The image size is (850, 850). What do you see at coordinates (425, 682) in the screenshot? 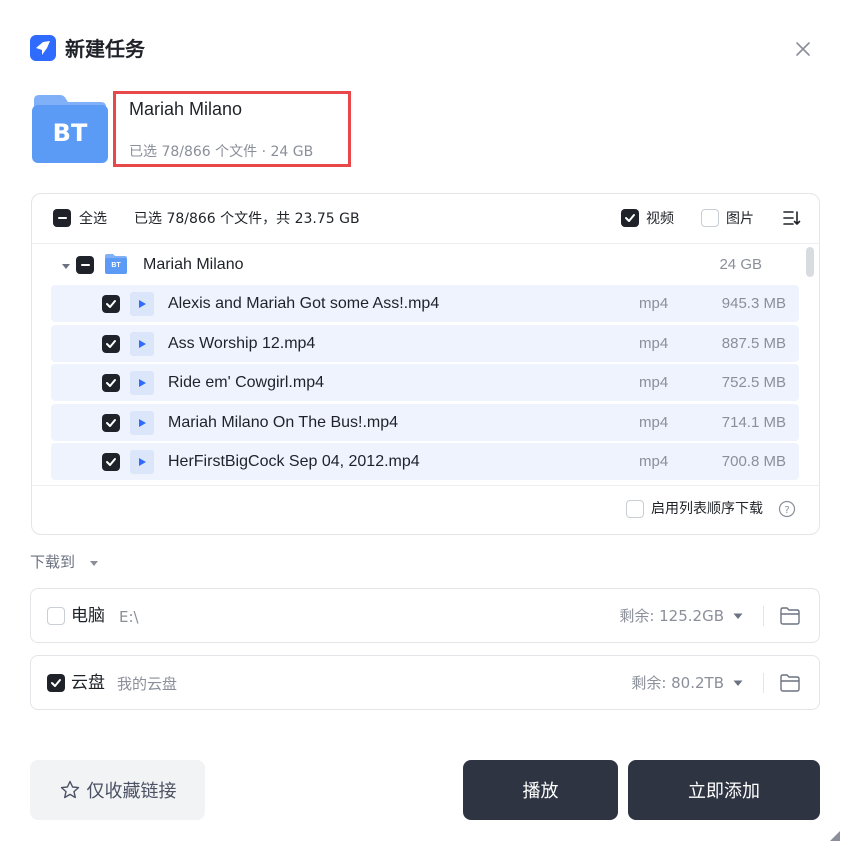
I see `destination-cloud: 云盘 我的云盘 剩余: 80.2TB` at bounding box center [425, 682].